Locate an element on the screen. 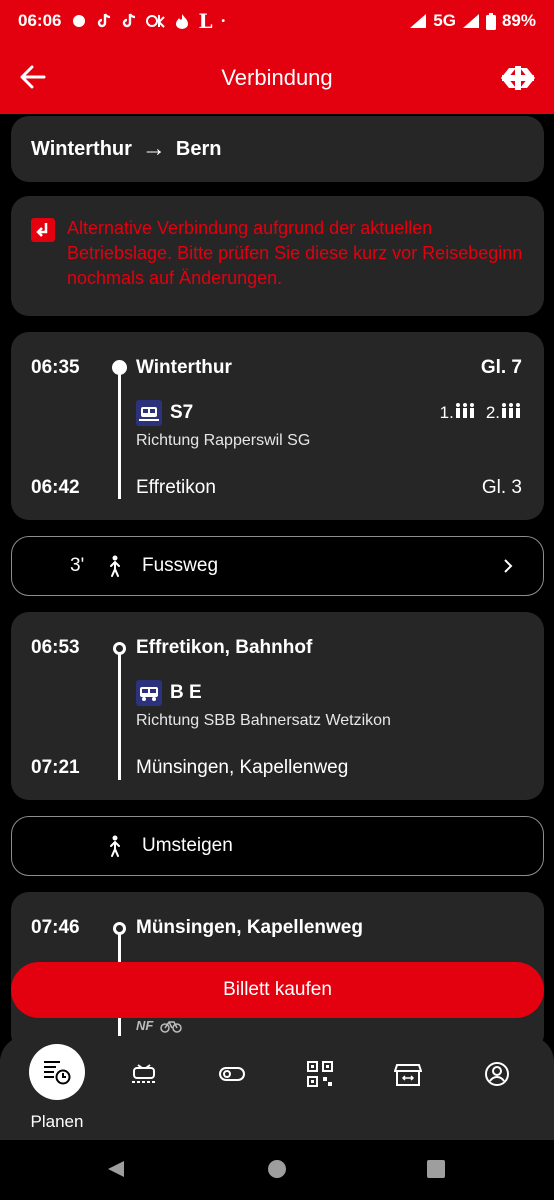 Image resolution: width=554 pixels, height=1200 pixels. line-name: B E is located at coordinates (186, 692).